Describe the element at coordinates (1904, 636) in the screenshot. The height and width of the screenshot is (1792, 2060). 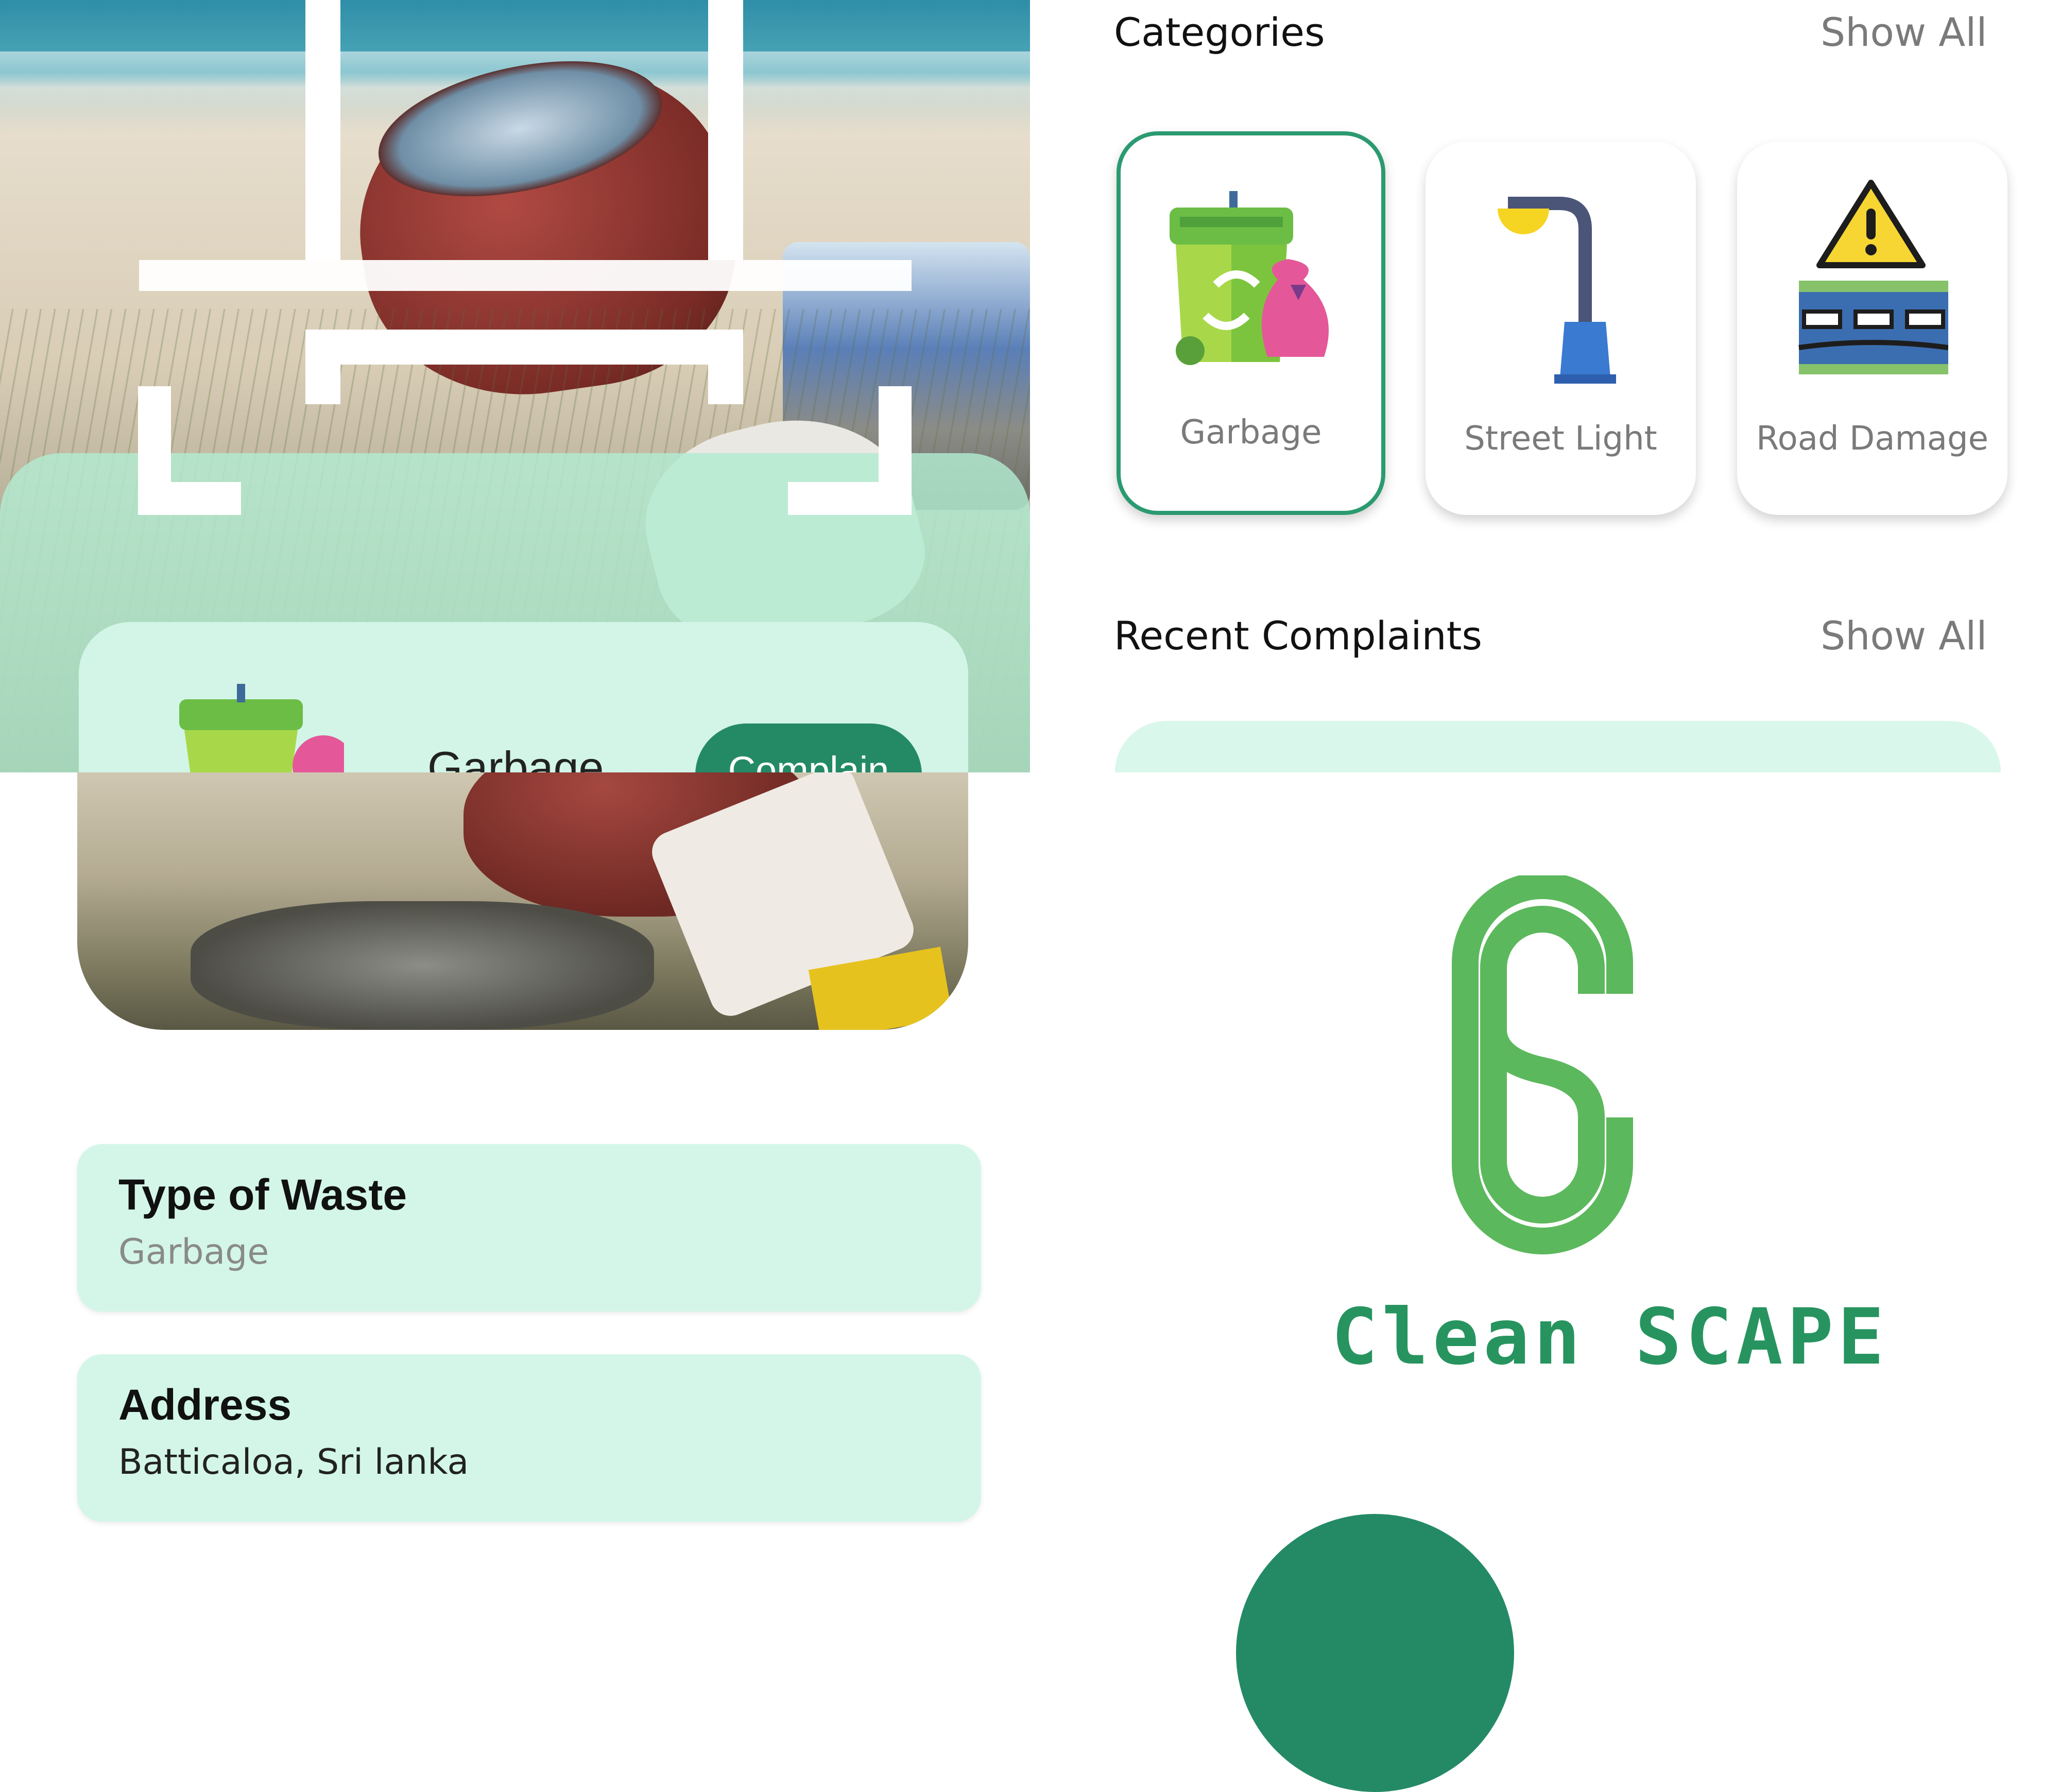
I see `recent-complaints-show-all-link: Show All` at that location.